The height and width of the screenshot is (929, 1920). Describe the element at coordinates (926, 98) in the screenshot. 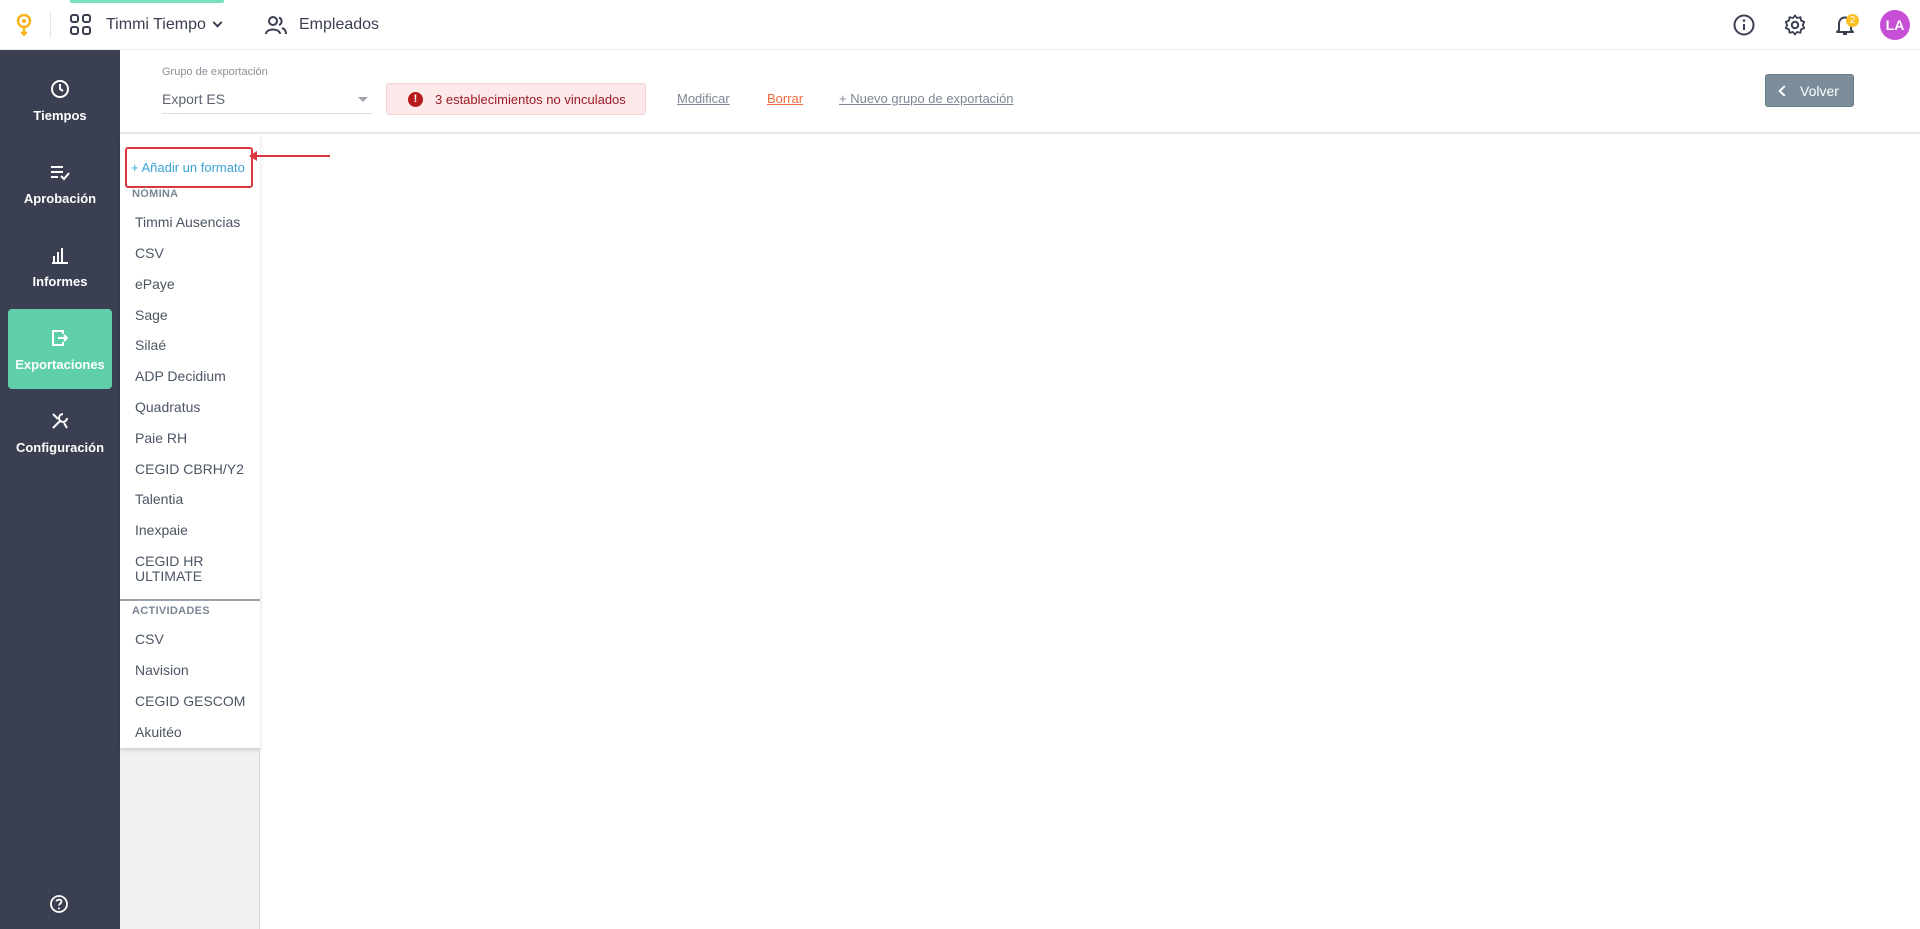

I see `new-export-group-link: + Nuevo grupo de exportación` at that location.